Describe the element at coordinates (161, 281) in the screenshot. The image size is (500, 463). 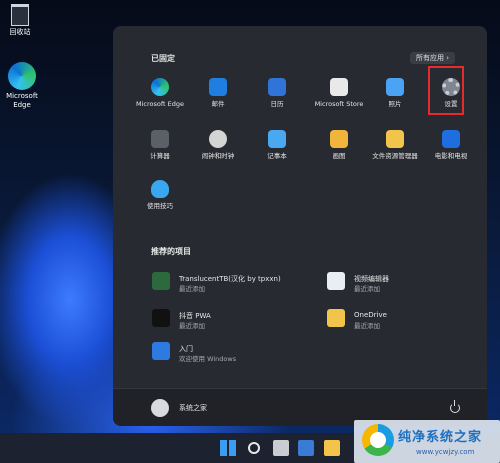
I see `translucenttb-icon` at that location.